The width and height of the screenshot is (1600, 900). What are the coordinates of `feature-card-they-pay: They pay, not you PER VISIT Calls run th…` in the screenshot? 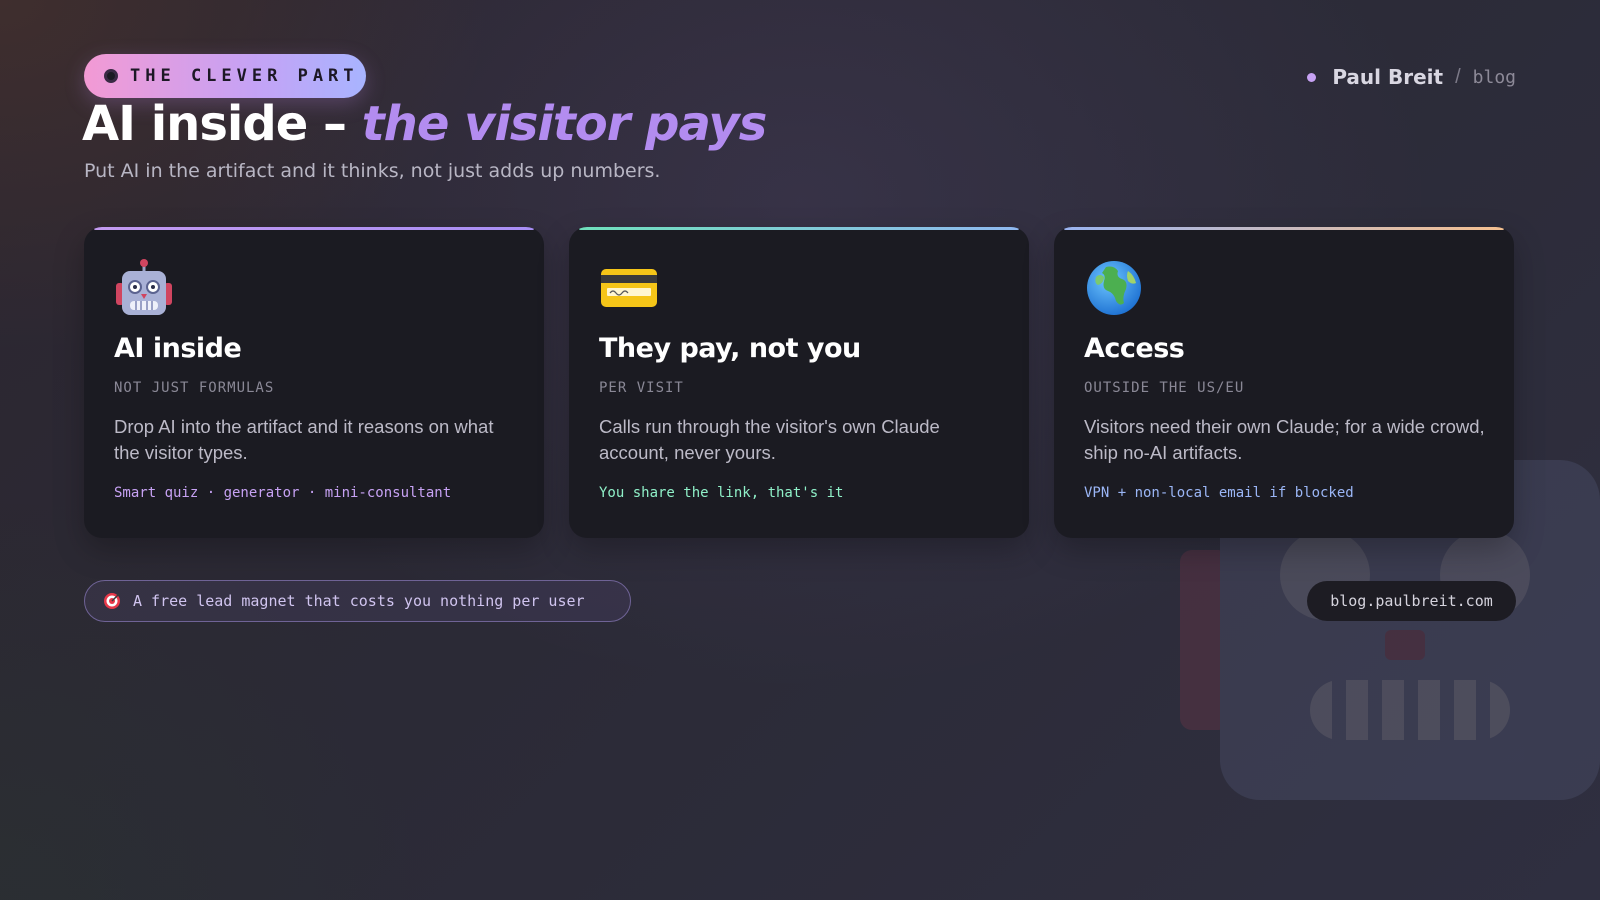 It's located at (799, 382).